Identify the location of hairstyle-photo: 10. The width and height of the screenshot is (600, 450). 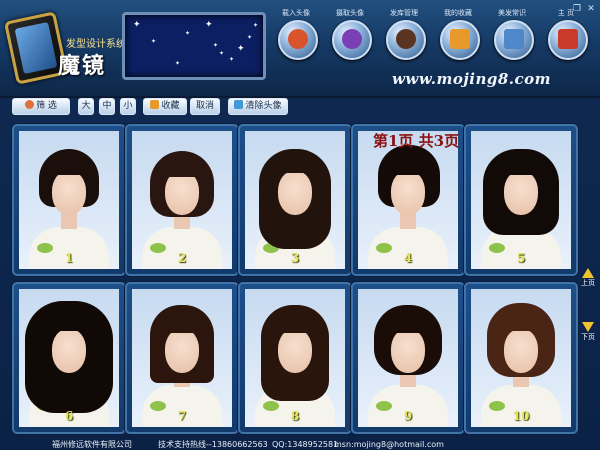
(521, 358).